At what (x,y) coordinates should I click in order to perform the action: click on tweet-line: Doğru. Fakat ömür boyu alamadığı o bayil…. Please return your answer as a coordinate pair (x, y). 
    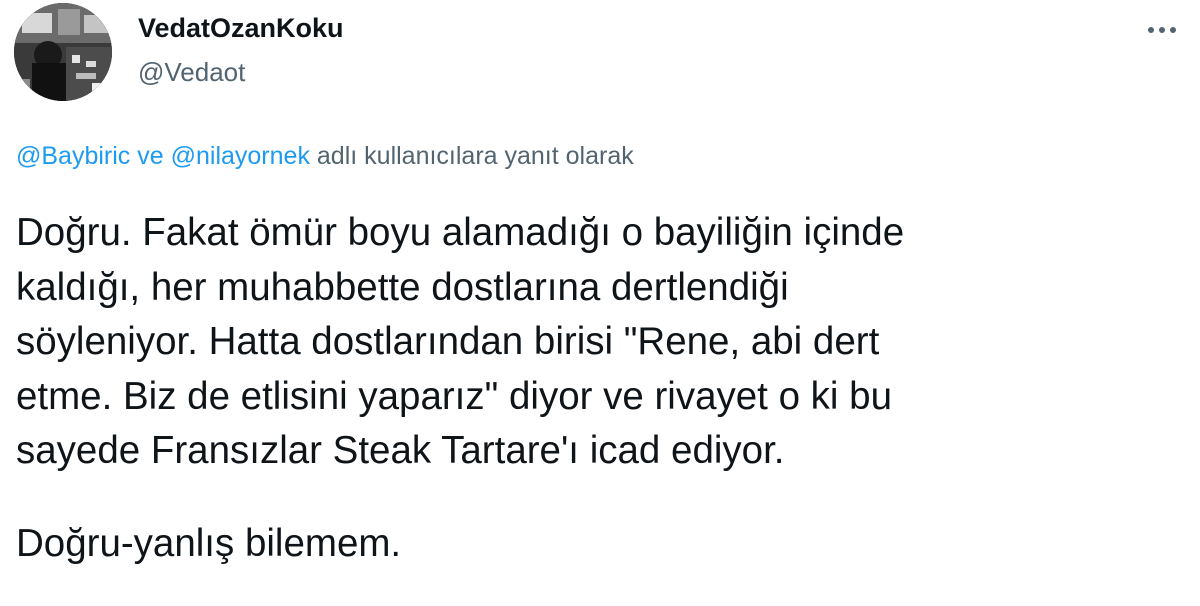
    Looking at the image, I should click on (460, 232).